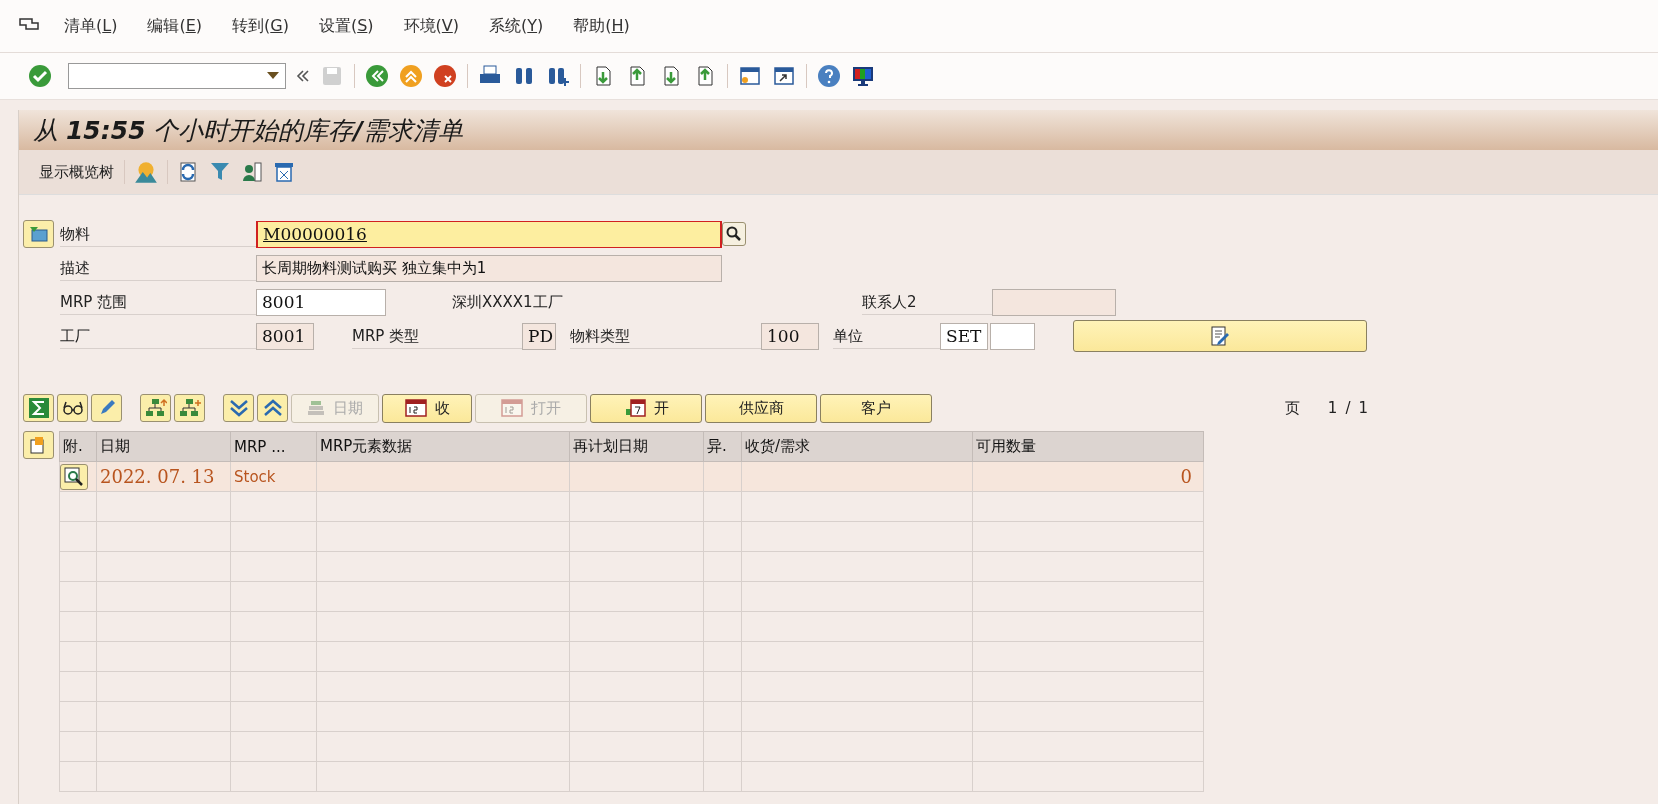  Describe the element at coordinates (175, 26) in the screenshot. I see `menu-item: 编辑(E)` at that location.